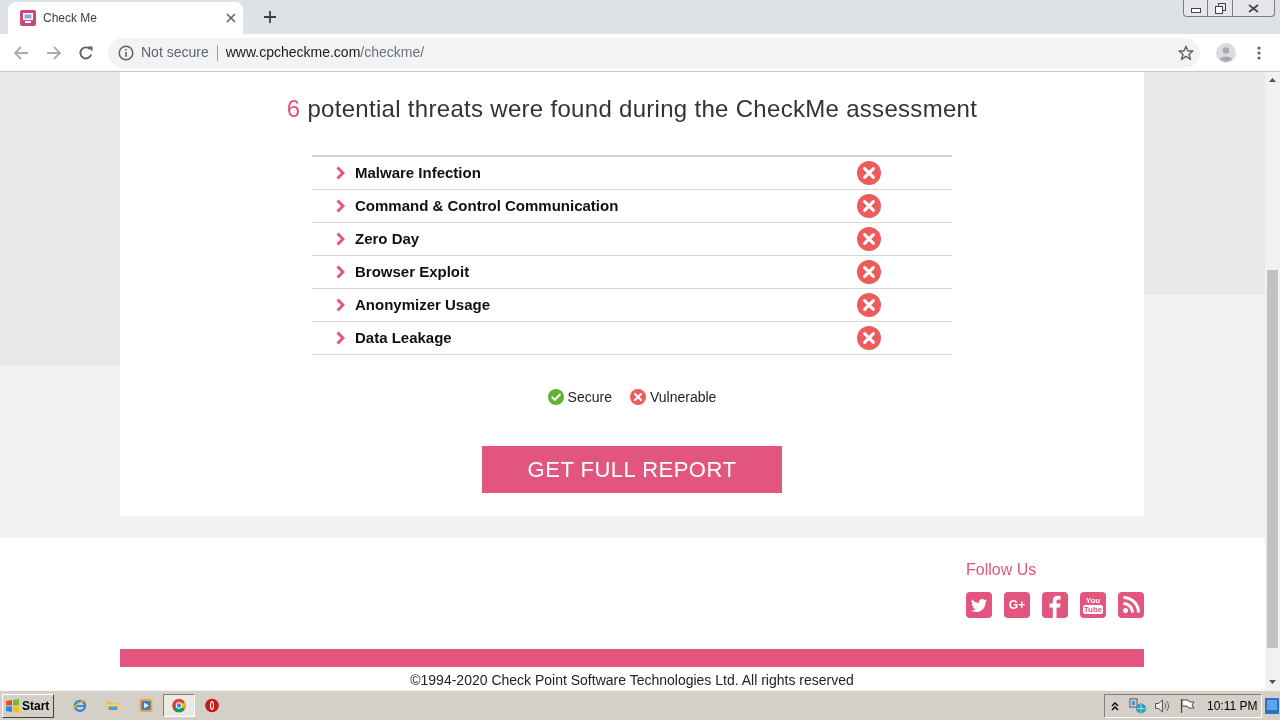 The height and width of the screenshot is (720, 1280). Describe the element at coordinates (126, 52) in the screenshot. I see `info-icon` at that location.